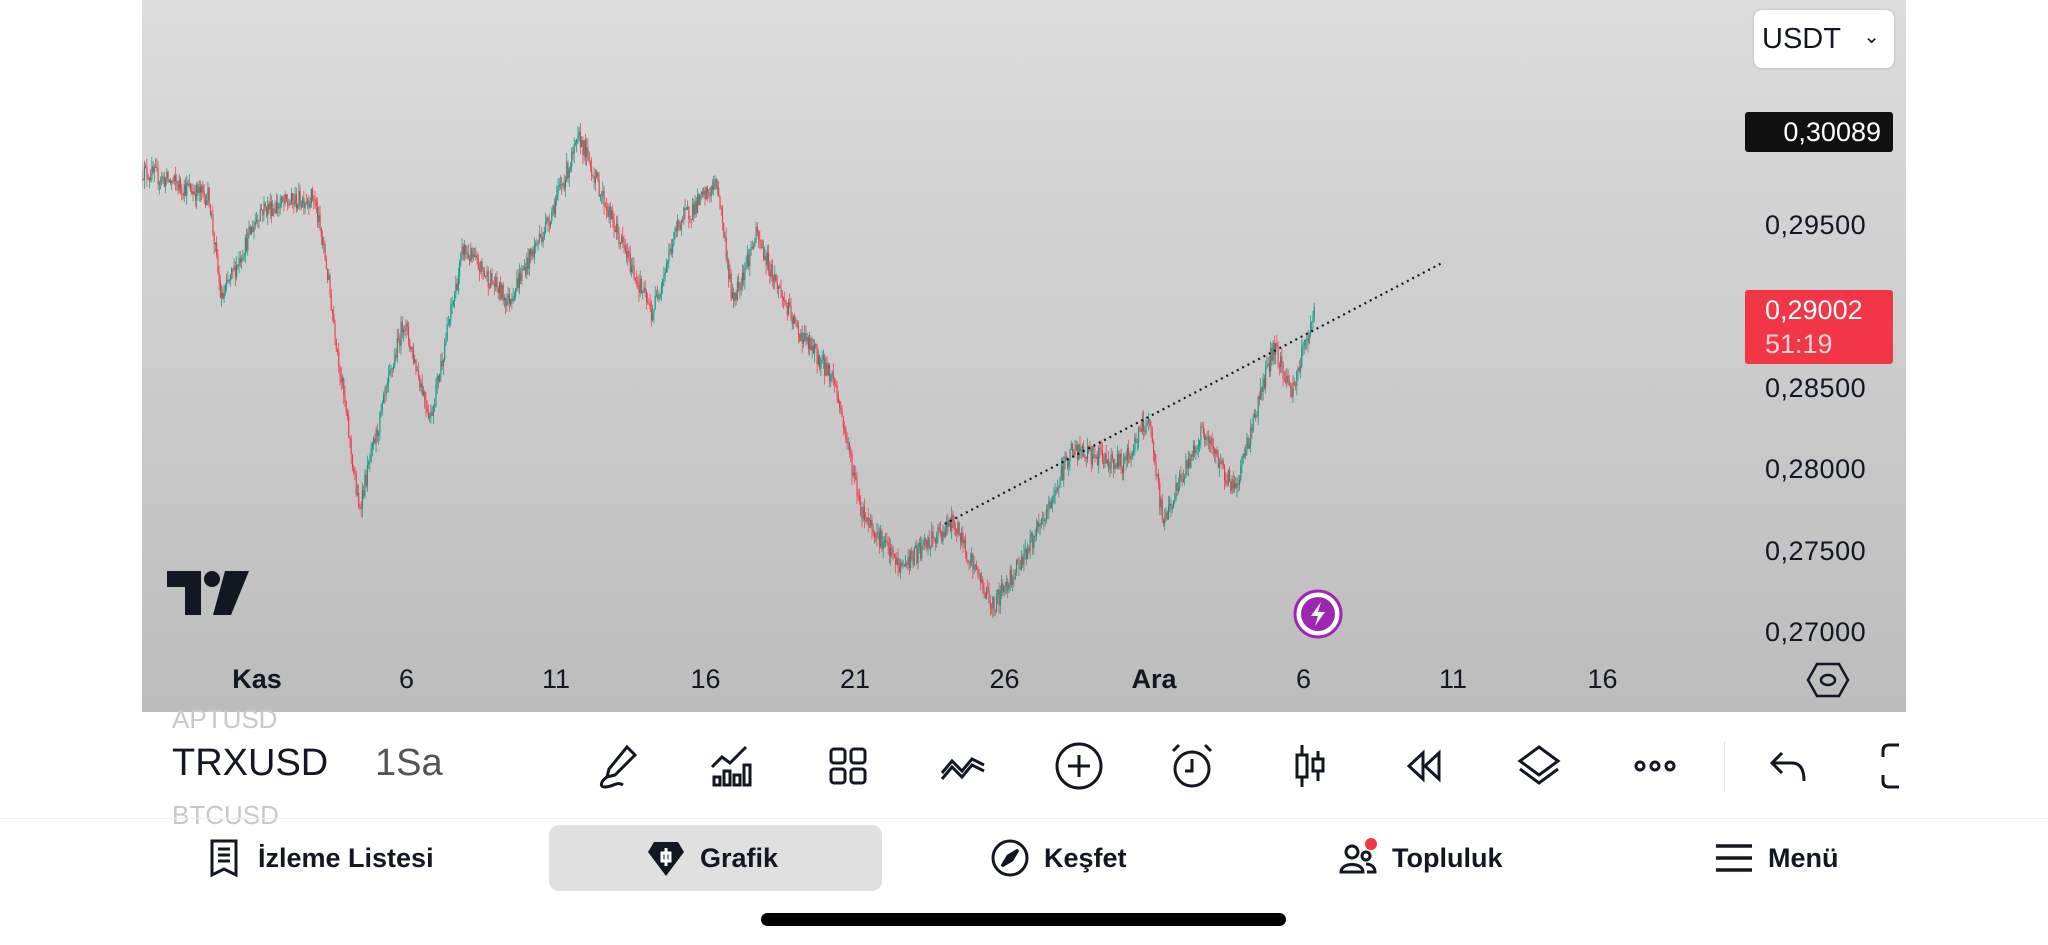 The image size is (2048, 945). I want to click on symbol-prev: APTUSD, so click(224, 719).